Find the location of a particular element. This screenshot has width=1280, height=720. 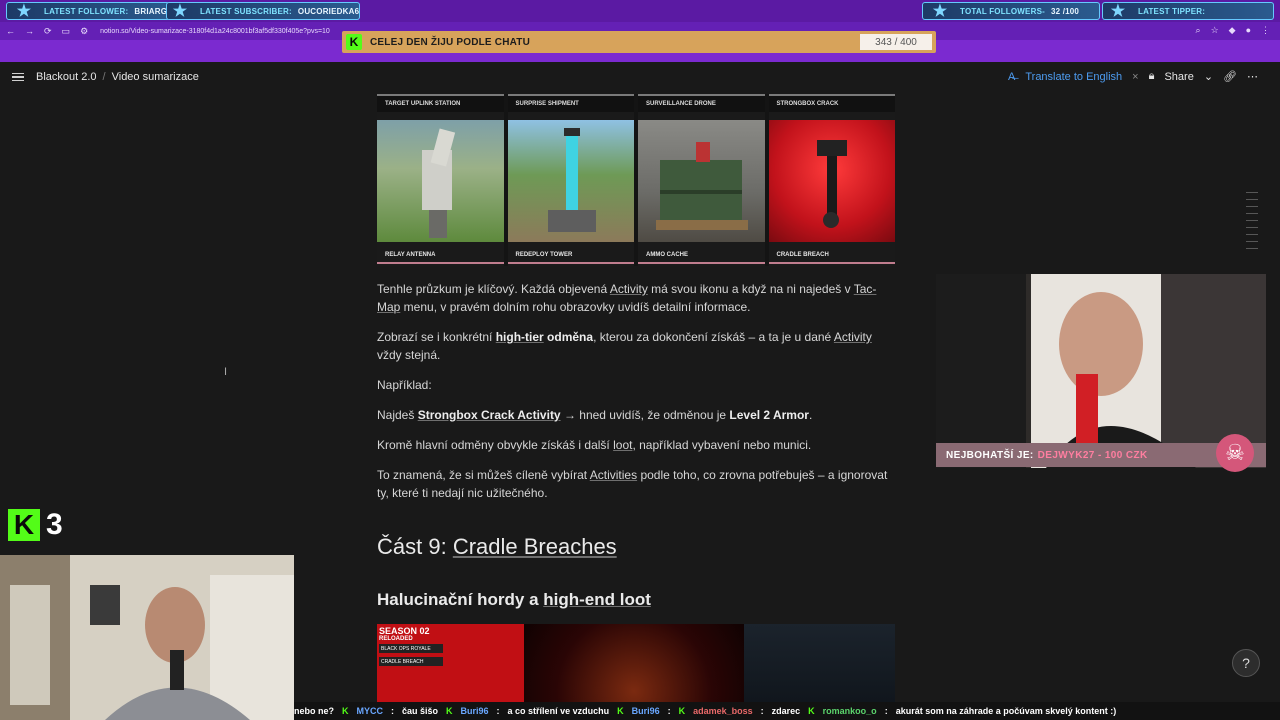

activities-term: Activities is located at coordinates (613, 475).